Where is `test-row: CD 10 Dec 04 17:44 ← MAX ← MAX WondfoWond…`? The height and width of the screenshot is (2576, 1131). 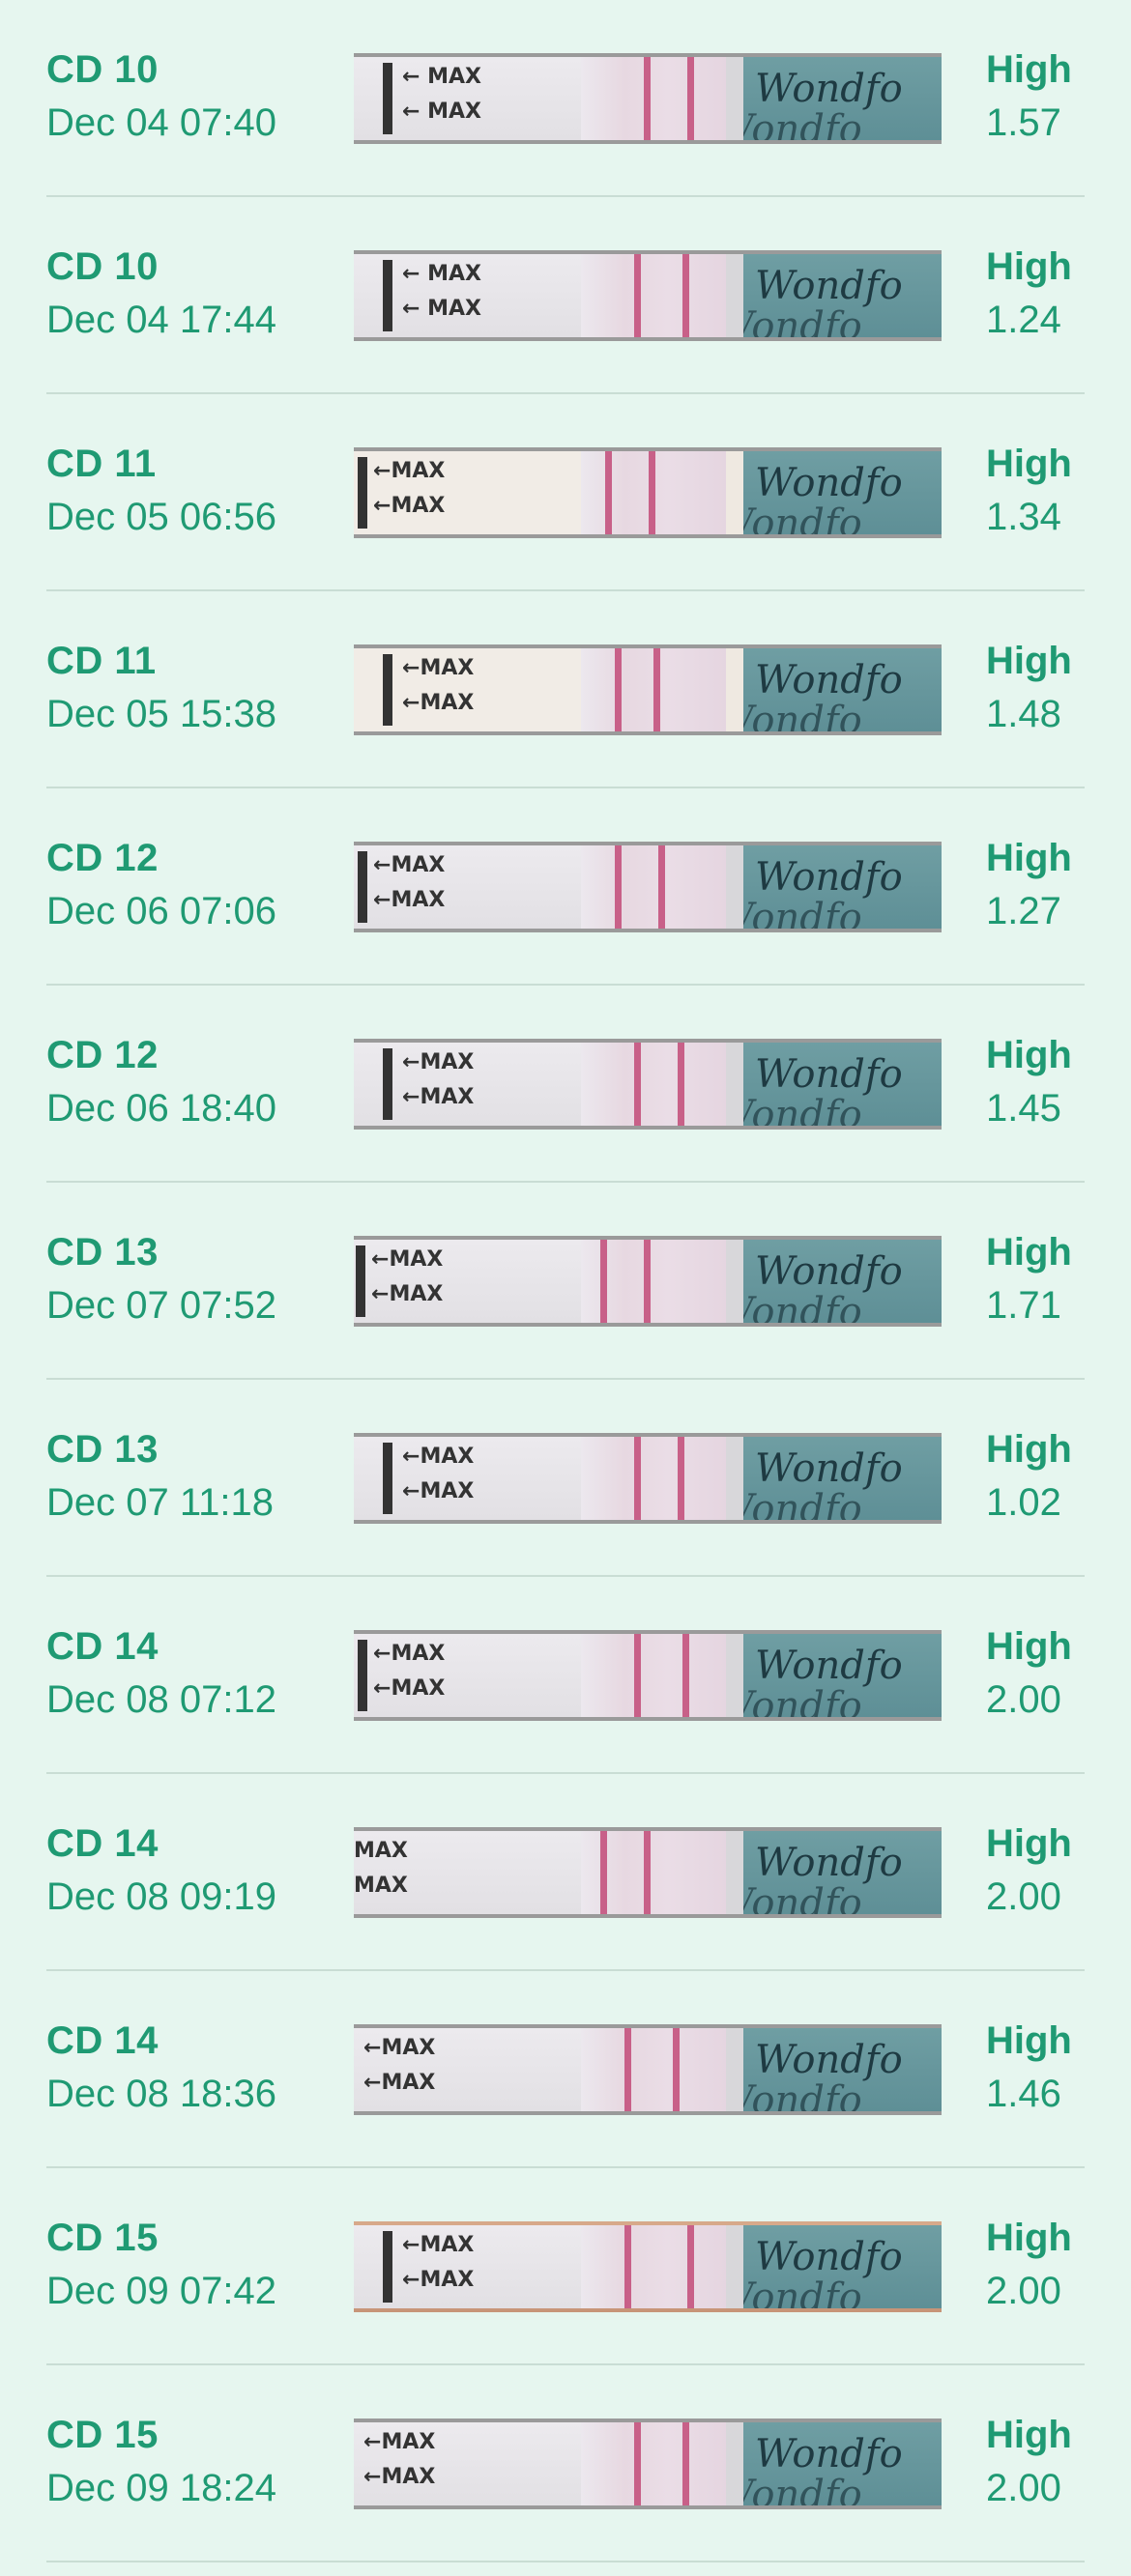
test-row: CD 10 Dec 04 17:44 ← MAX ← MAX WondfoWond… is located at coordinates (565, 295).